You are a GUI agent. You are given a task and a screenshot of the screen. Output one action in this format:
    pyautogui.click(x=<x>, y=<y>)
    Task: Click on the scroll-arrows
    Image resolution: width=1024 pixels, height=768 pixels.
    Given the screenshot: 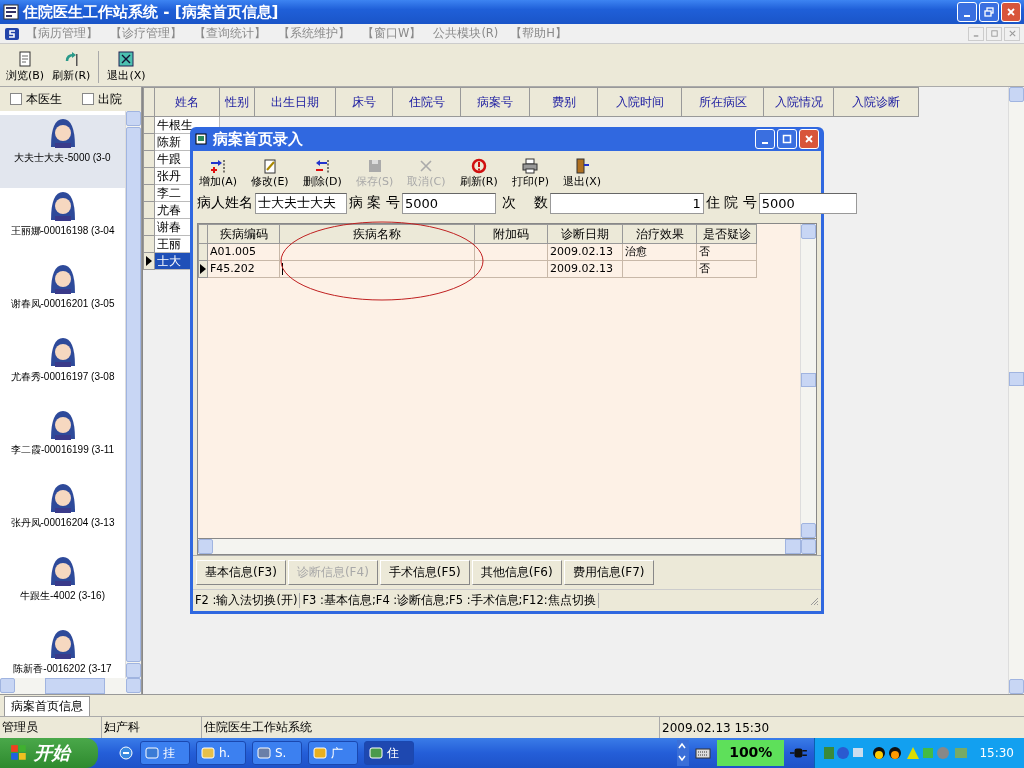 What is the action you would take?
    pyautogui.click(x=683, y=753)
    